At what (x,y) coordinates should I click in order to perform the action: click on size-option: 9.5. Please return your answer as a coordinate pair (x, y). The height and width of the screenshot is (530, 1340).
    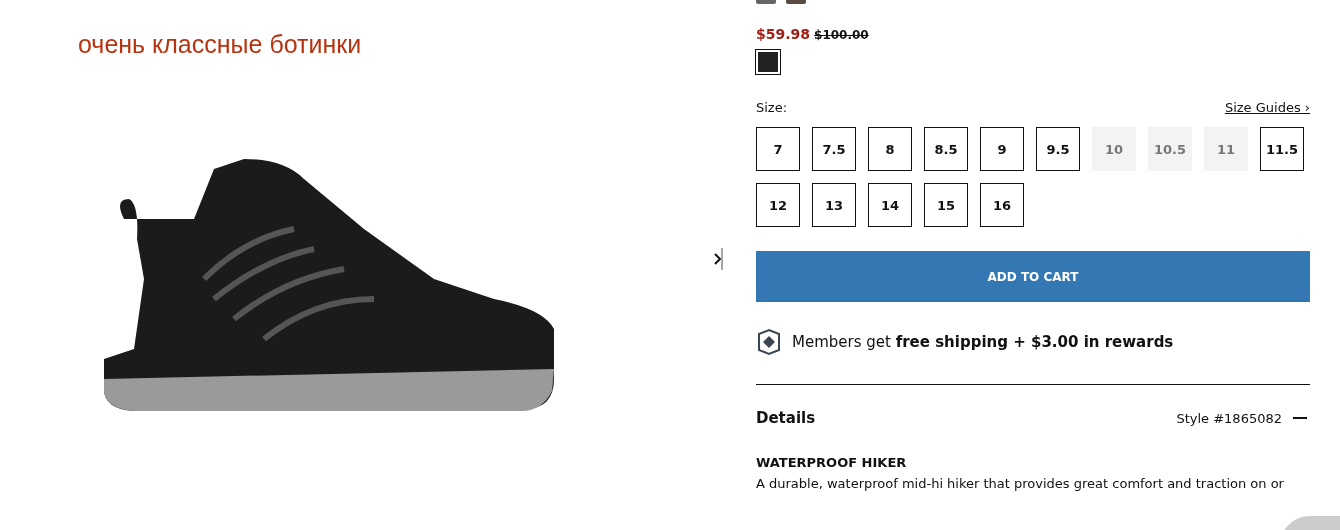
    Looking at the image, I should click on (1058, 149).